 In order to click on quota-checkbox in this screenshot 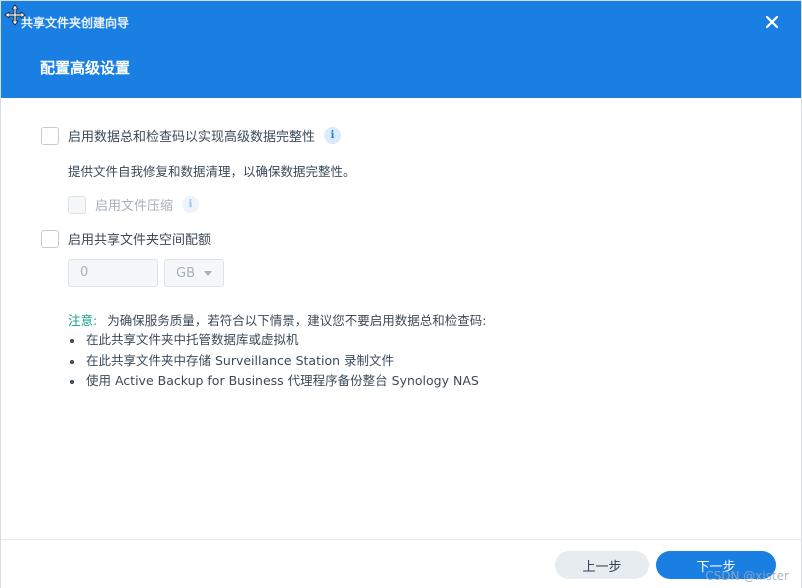, I will do `click(50, 238)`.